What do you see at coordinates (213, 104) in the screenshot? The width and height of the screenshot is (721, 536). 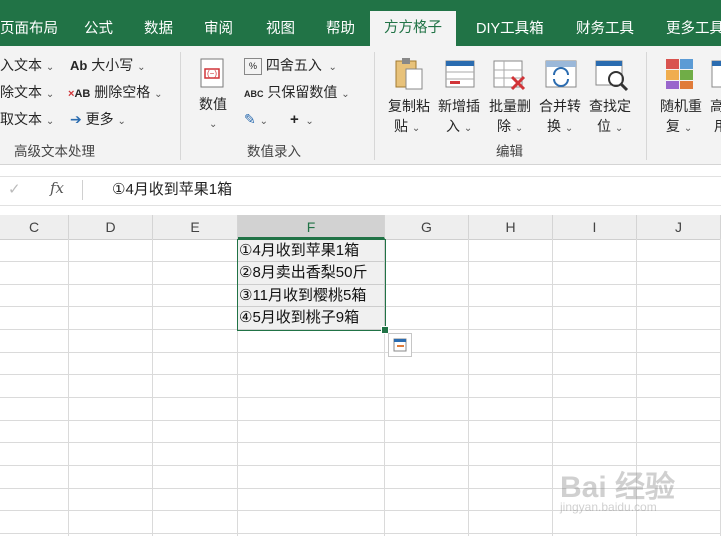 I see `value-button: 数值` at bounding box center [213, 104].